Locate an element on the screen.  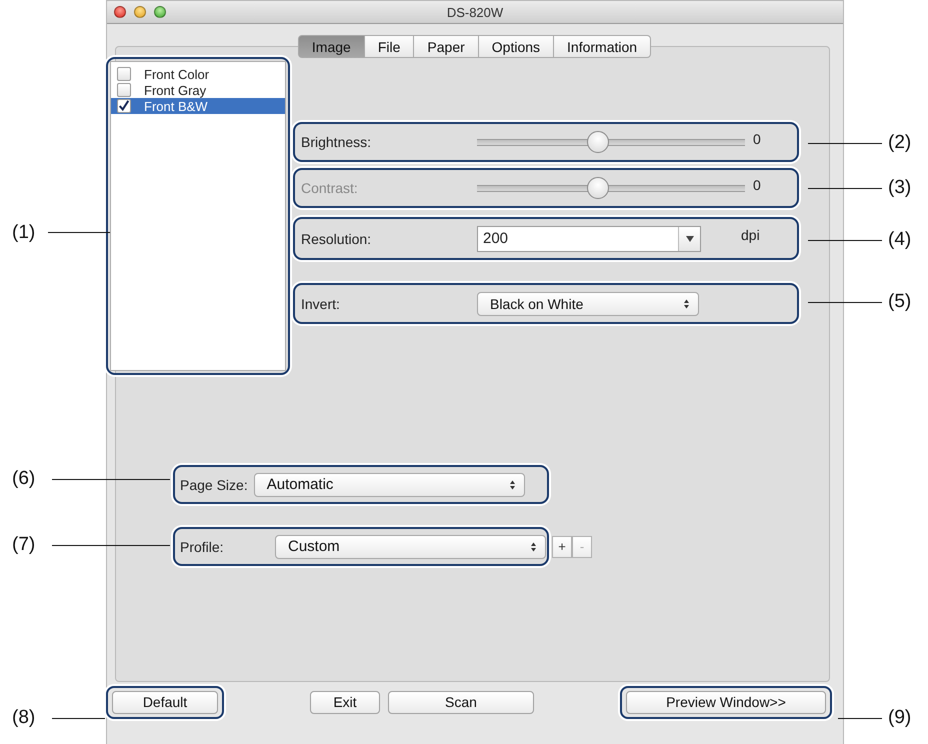
setting-label: Brightness: is located at coordinates (336, 142).